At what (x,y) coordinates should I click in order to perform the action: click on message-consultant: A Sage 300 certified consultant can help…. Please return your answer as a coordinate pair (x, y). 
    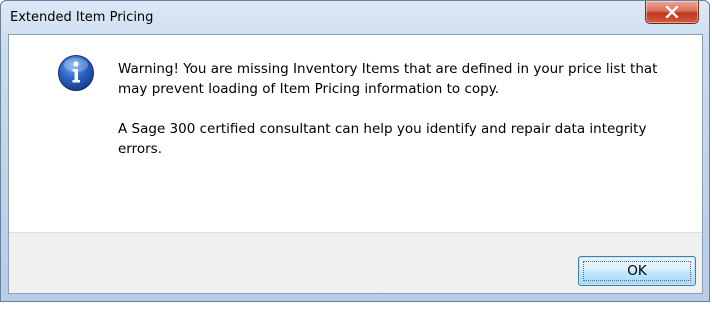
    Looking at the image, I should click on (382, 139).